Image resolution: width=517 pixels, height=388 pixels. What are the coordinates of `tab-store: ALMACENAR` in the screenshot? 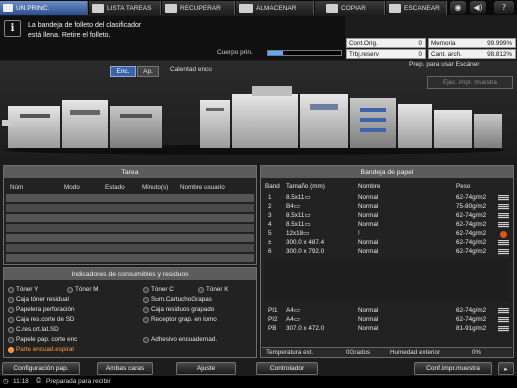 It's located at (275, 8).